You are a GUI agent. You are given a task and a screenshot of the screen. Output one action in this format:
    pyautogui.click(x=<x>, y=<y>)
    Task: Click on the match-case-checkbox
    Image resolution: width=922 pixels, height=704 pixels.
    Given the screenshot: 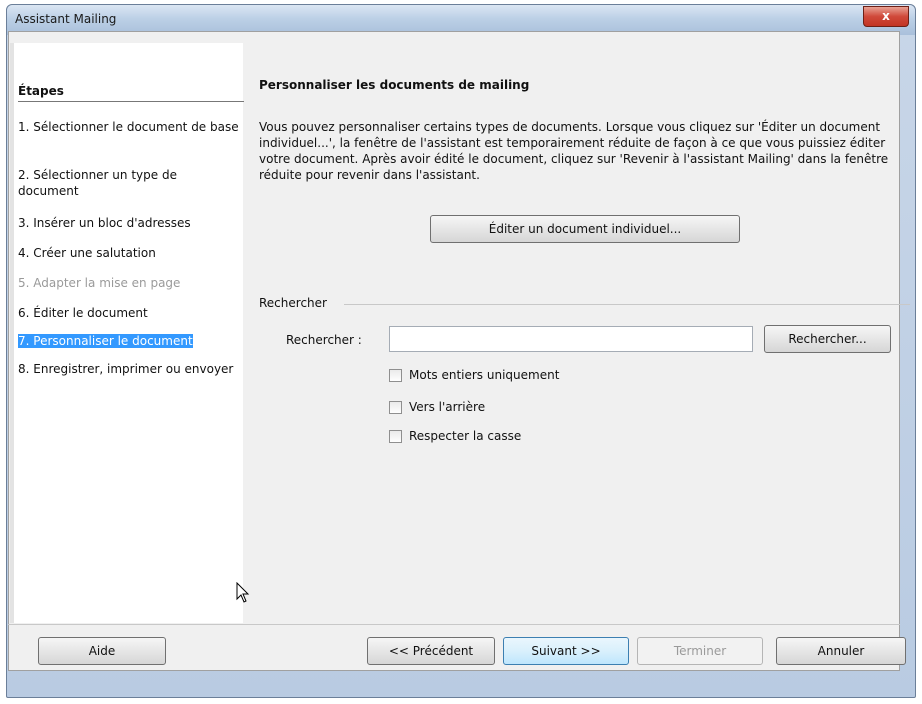 What is the action you would take?
    pyautogui.click(x=395, y=436)
    